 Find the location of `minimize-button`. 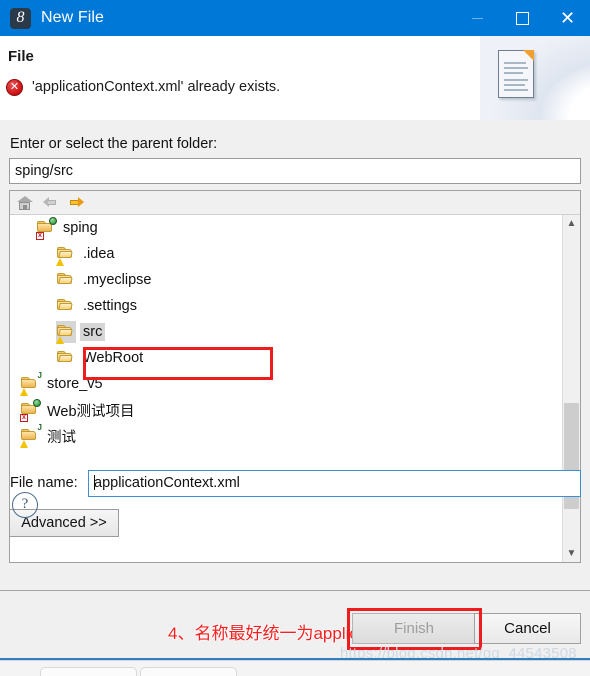

minimize-button is located at coordinates (477, 18).